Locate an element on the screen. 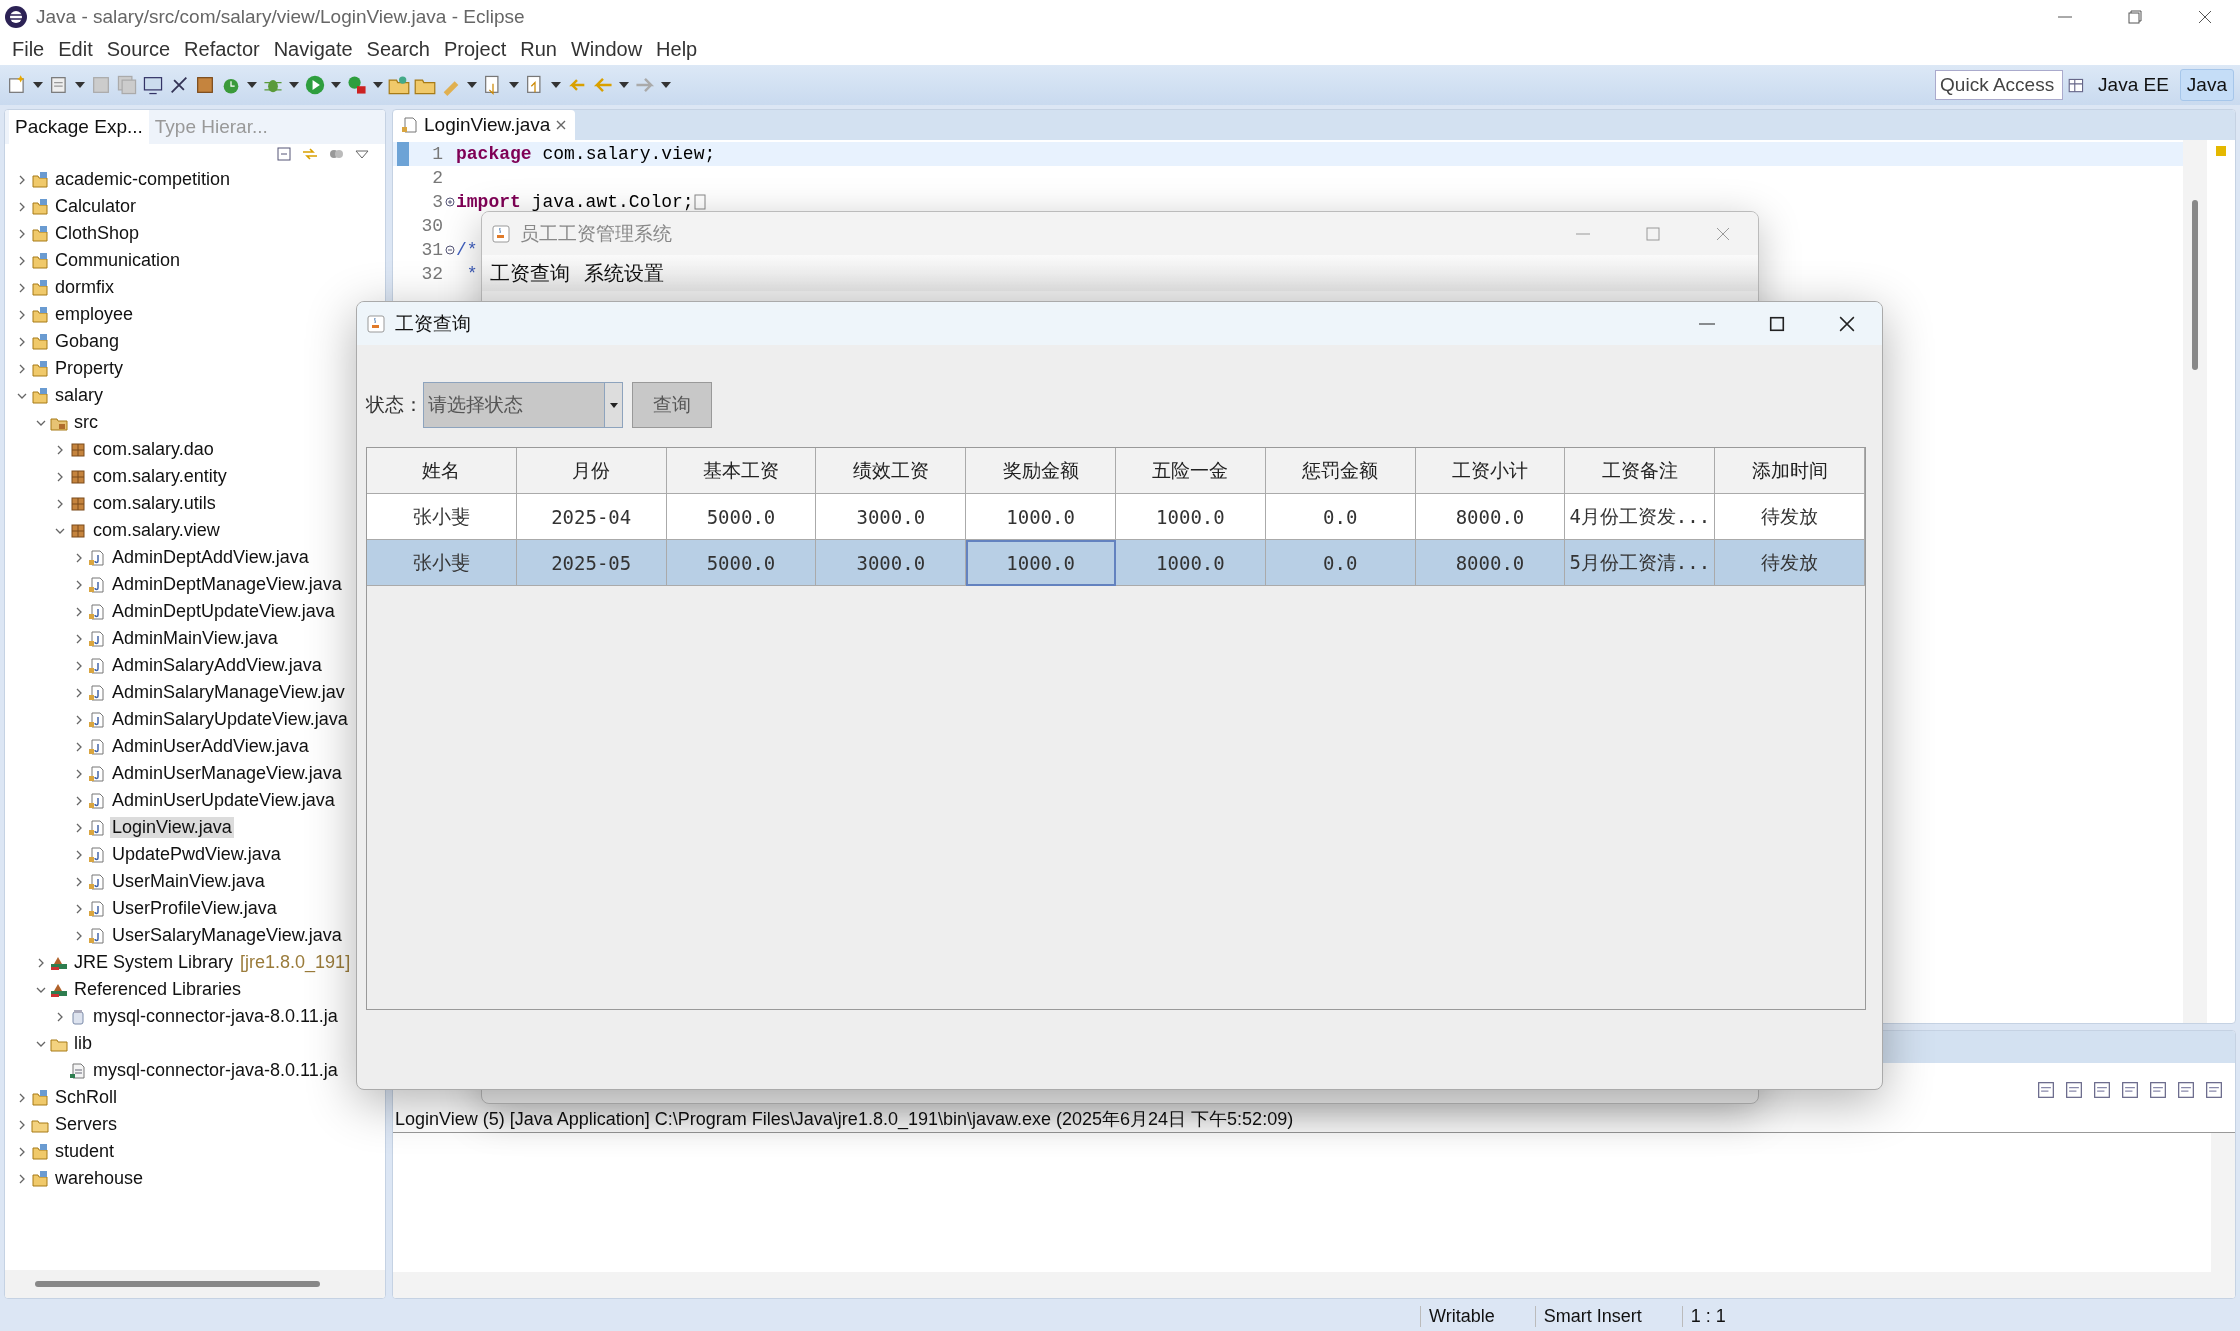 The width and height of the screenshot is (2240, 1331). tree-item: AdminUserUpdateView.java is located at coordinates (223, 800).